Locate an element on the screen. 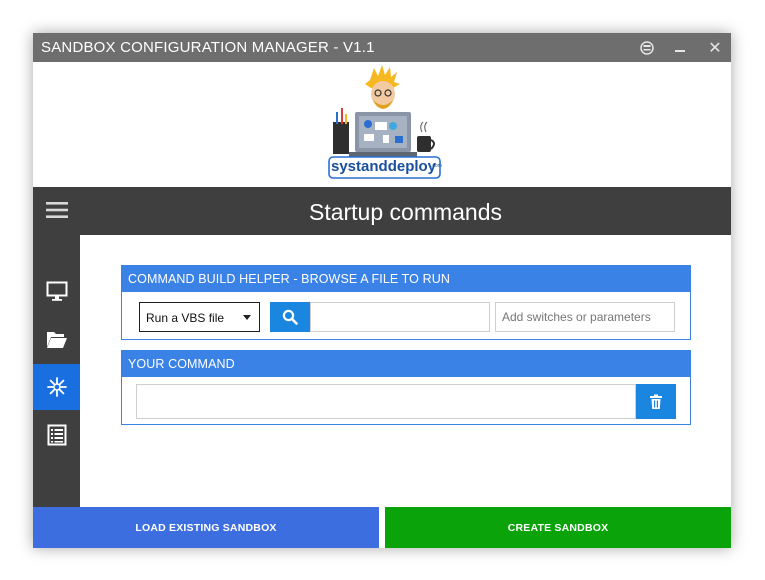 The height and width of the screenshot is (580, 765). sidebar-item-monitor is located at coordinates (56, 291).